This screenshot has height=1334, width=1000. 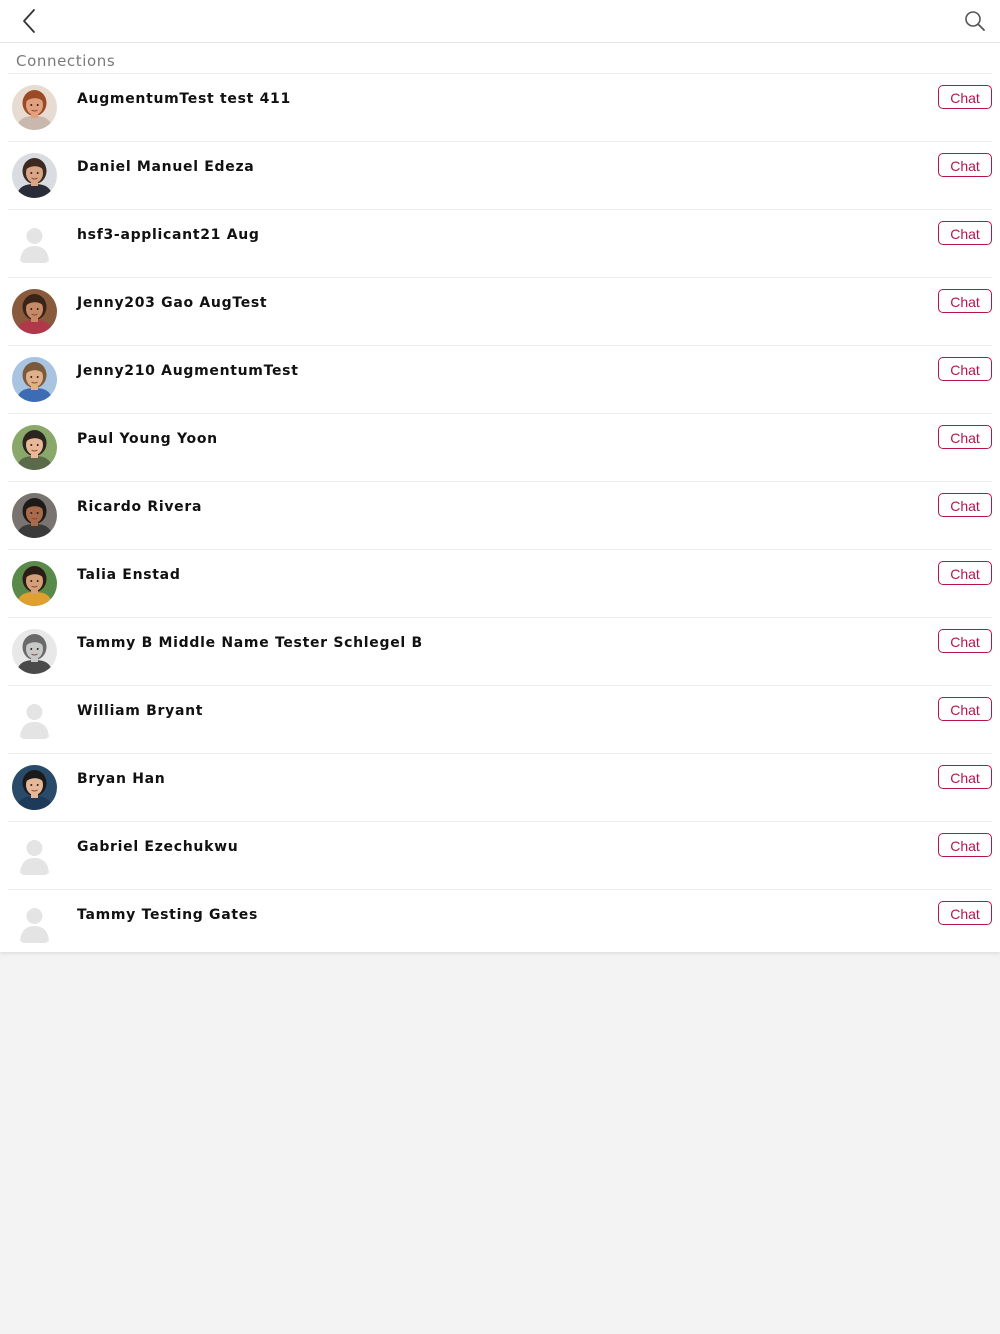 I want to click on connection-name: Tammy Testing Gates, so click(x=167, y=915).